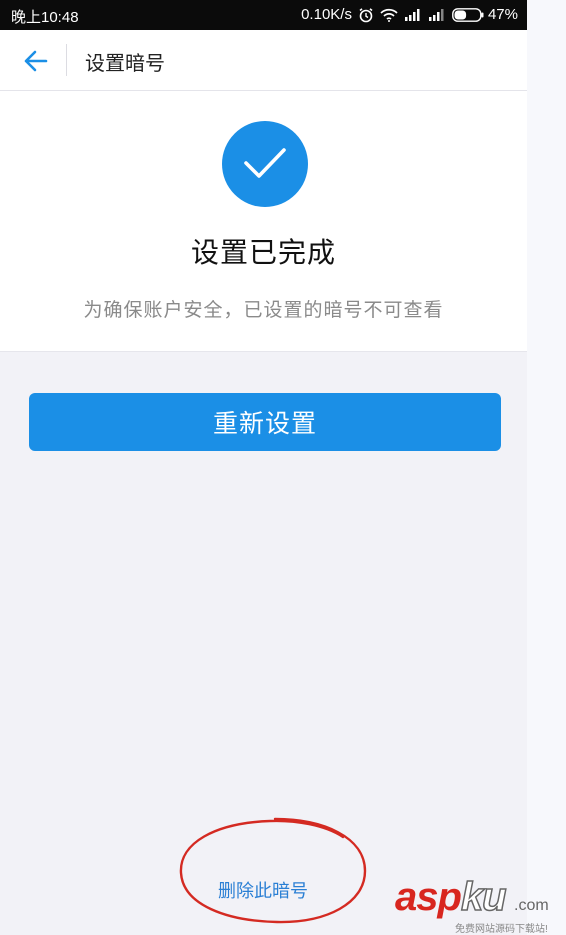  Describe the element at coordinates (263, 310) in the screenshot. I see `result-hint: 为确保账户安全，已设置的暗号不可查看` at that location.